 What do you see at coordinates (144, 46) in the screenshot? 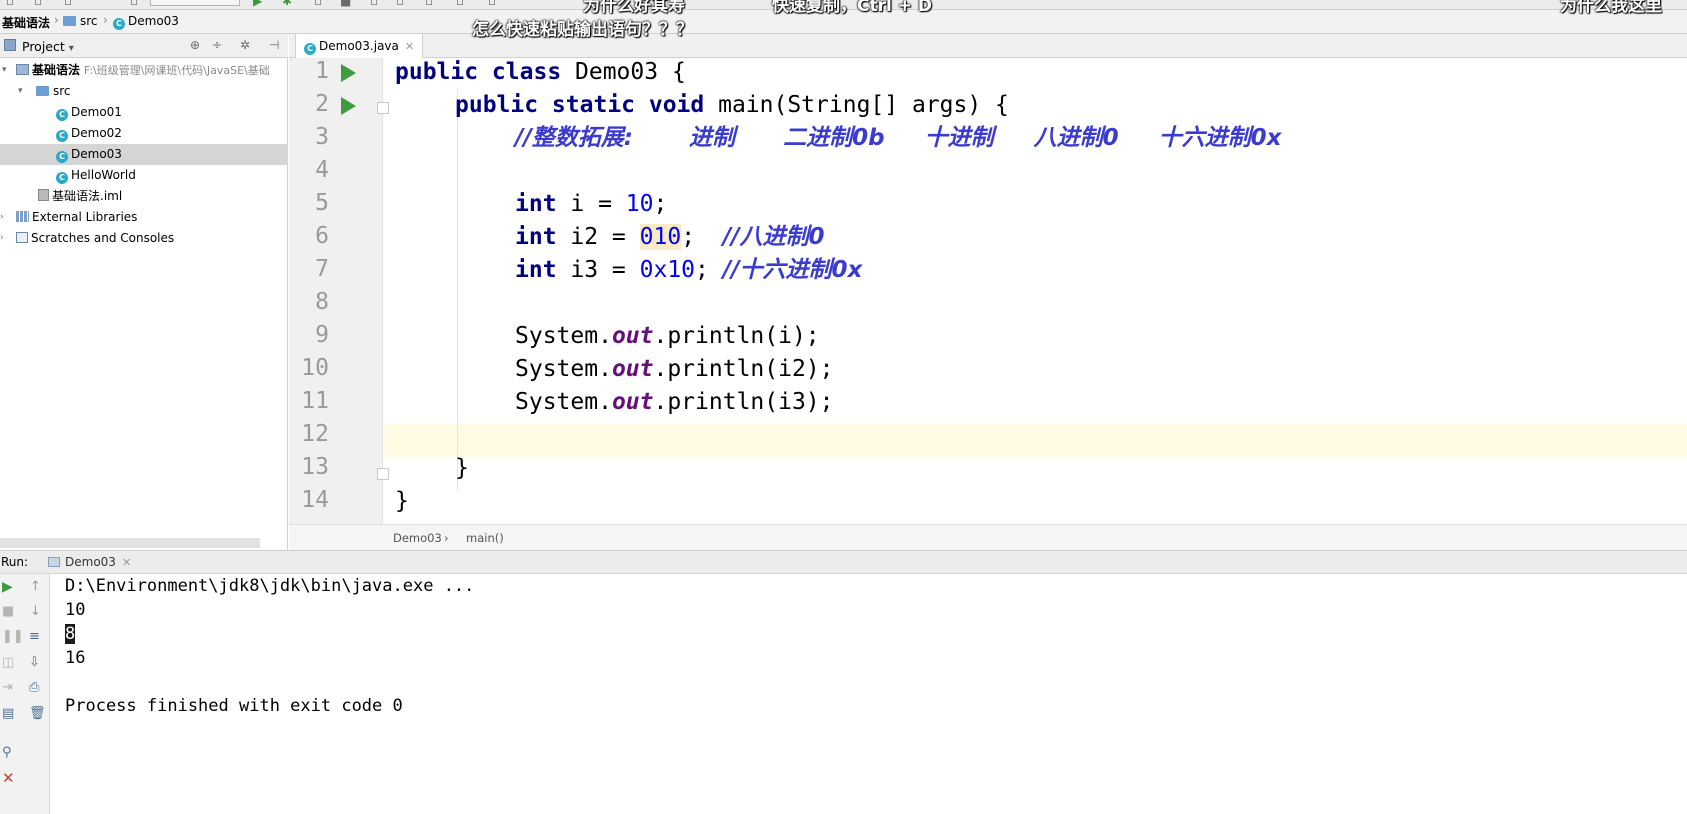
I see `project-header: Project ▾ ⊕ ÷ ✲ ⊣` at bounding box center [144, 46].